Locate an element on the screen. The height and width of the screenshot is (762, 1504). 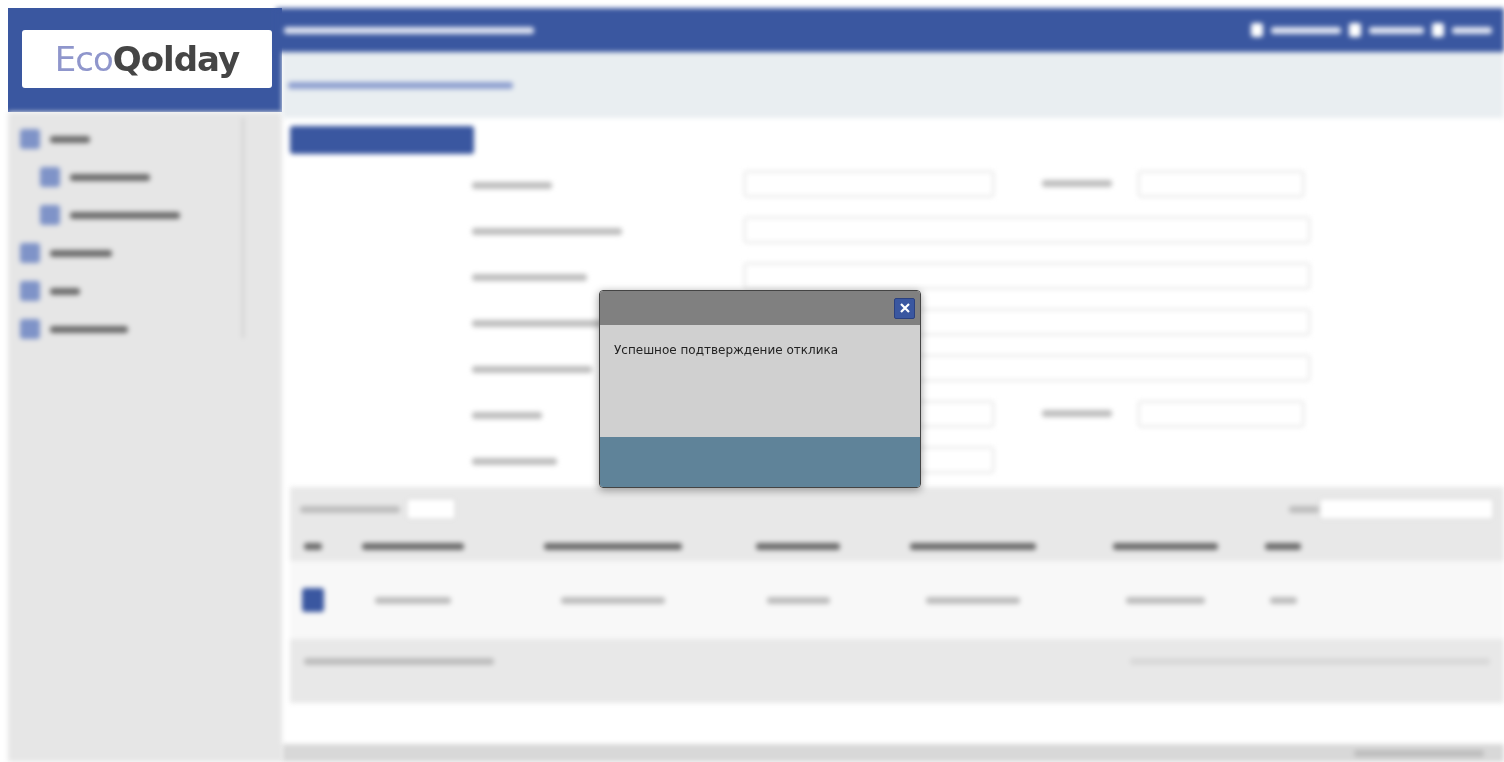
logo: EcoQolday is located at coordinates (147, 59).